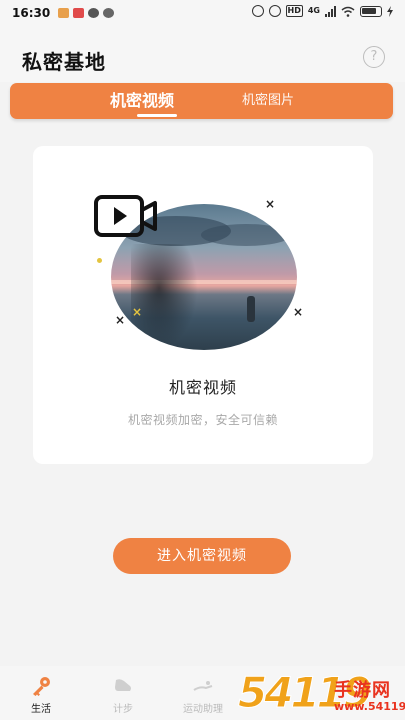 The width and height of the screenshot is (405, 720). I want to click on nav-label: 生活, so click(41, 709).